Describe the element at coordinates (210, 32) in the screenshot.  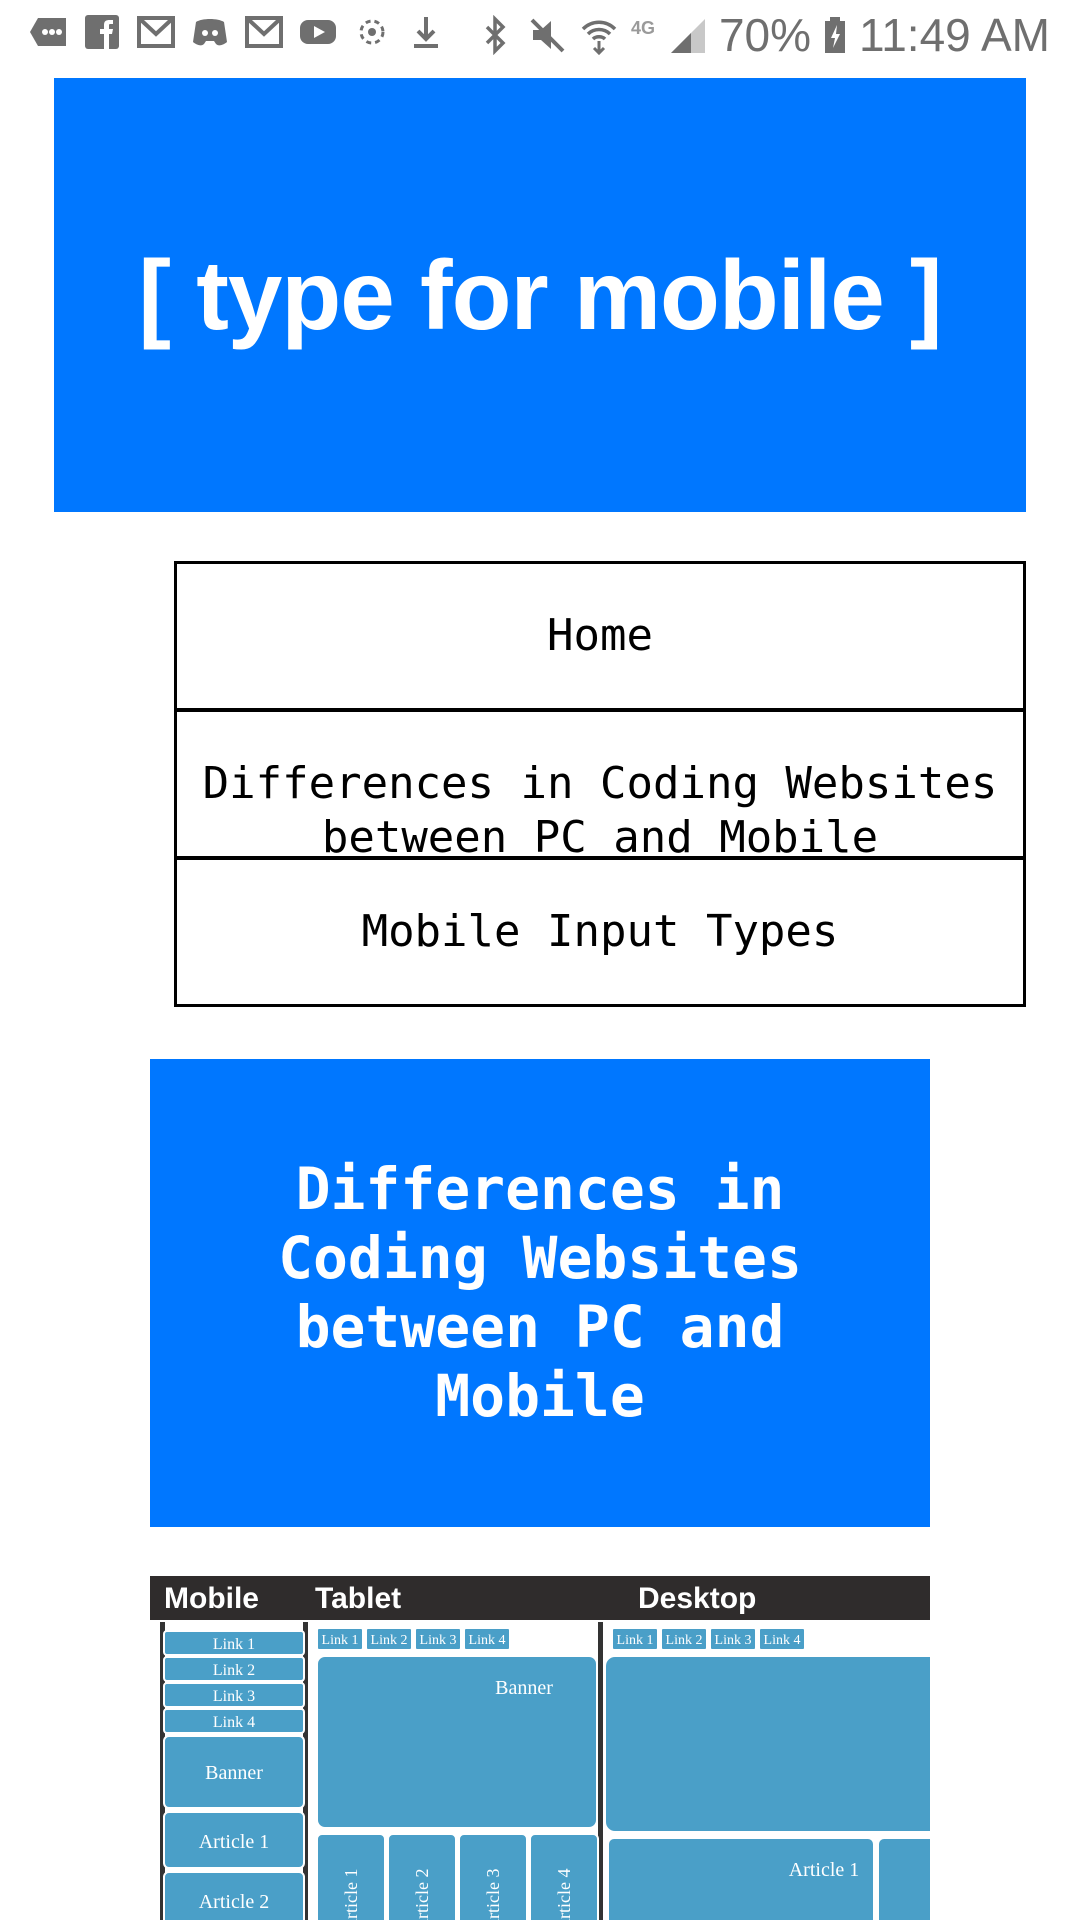
I see `discord-icon` at that location.